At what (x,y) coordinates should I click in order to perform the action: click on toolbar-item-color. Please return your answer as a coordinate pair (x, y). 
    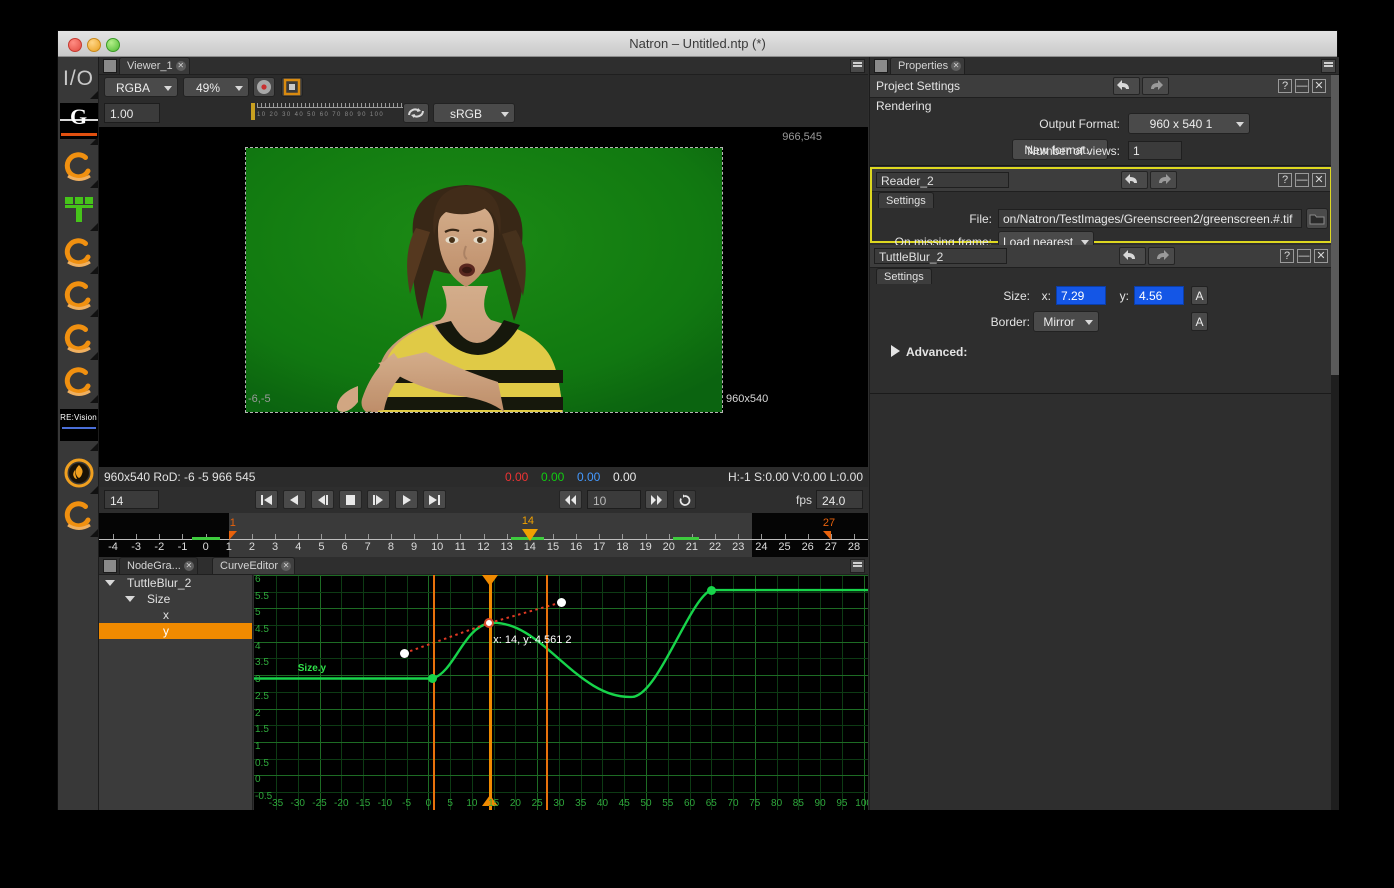
    Looking at the image, I should click on (78, 167).